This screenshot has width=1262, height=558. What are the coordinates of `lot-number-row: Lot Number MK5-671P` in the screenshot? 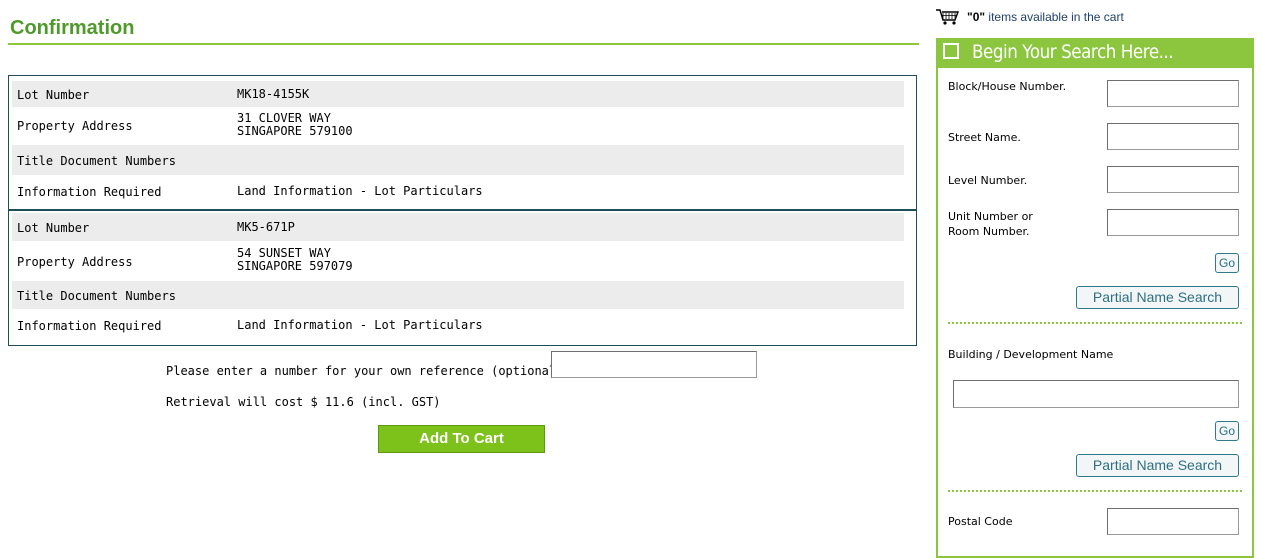 It's located at (458, 227).